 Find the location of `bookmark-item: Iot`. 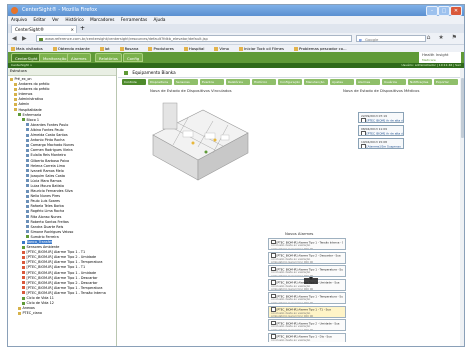

bookmark-item: Iot is located at coordinates (107, 48).